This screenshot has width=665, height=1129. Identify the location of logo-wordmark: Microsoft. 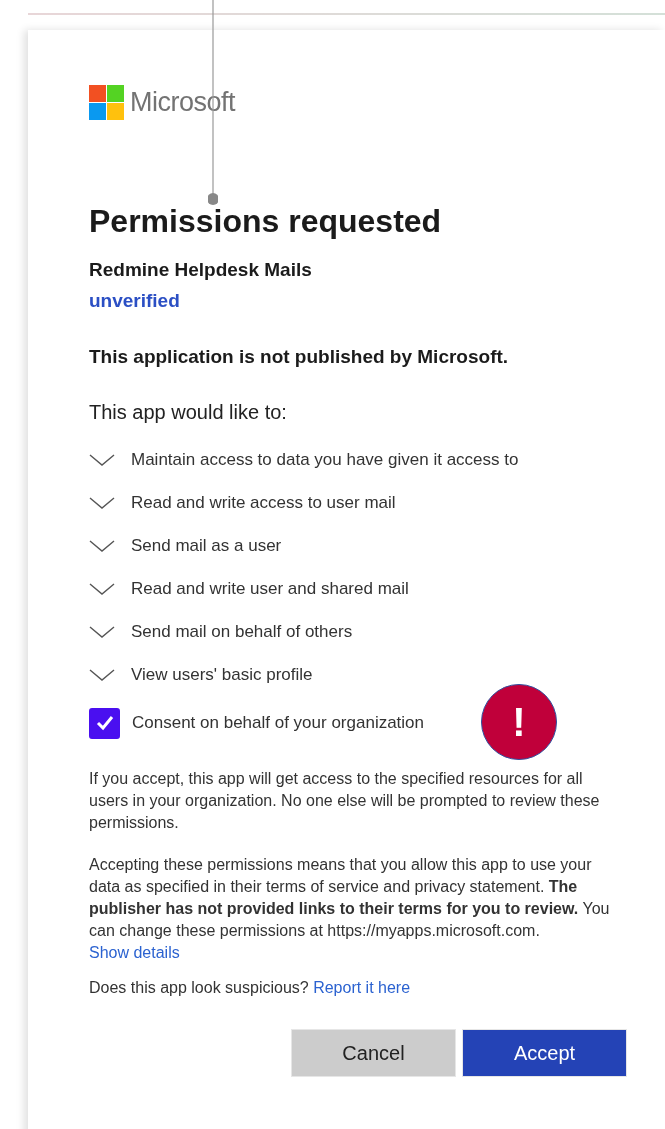
(183, 102).